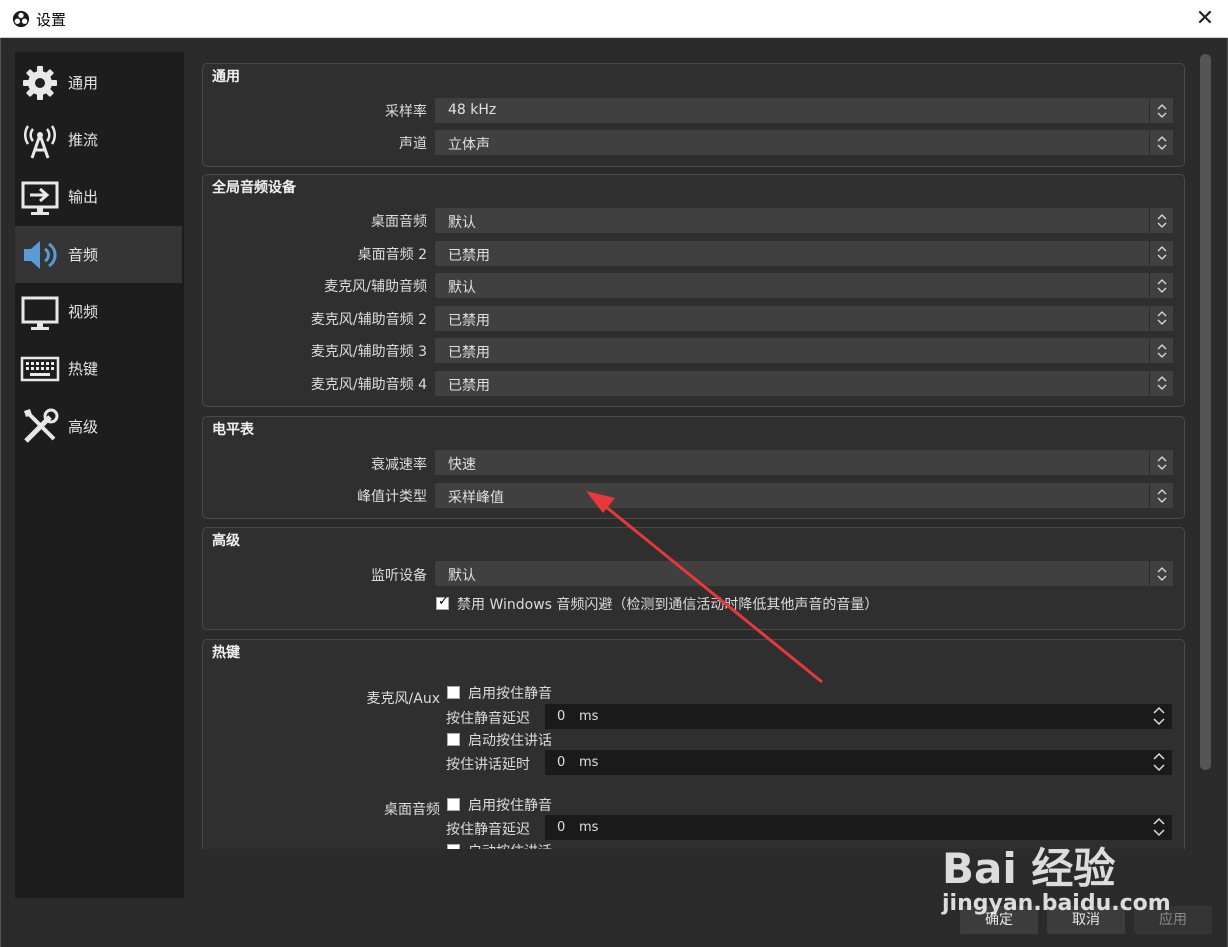 The image size is (1228, 947). I want to click on annotation-arrow, so click(704, 587).